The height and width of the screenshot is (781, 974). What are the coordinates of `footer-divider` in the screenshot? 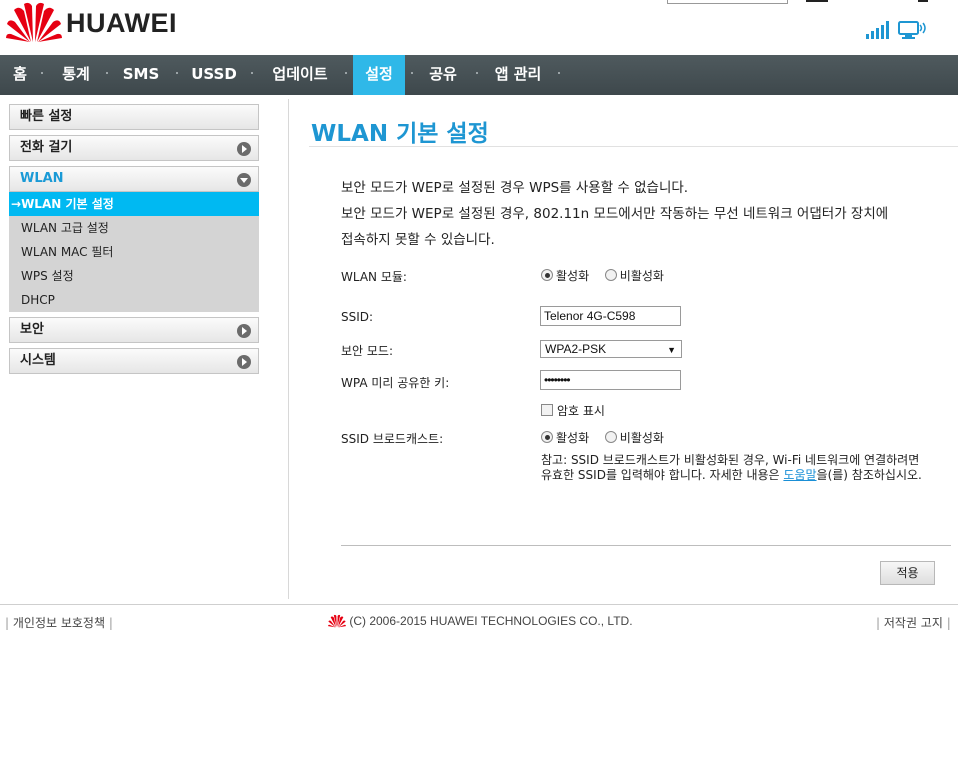 It's located at (479, 604).